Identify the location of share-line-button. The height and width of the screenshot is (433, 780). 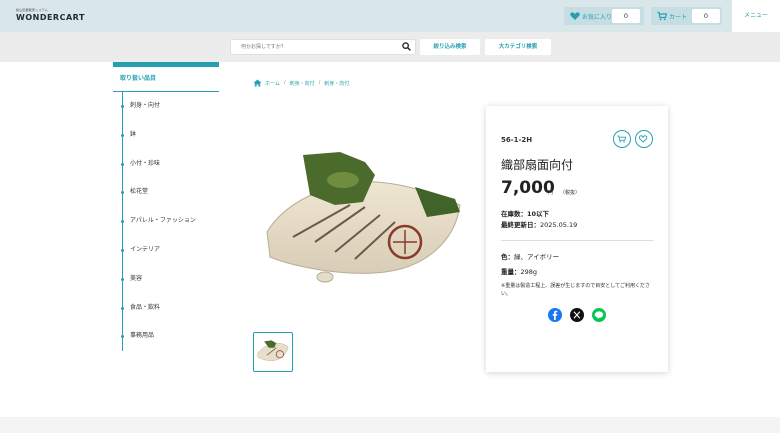
(599, 315).